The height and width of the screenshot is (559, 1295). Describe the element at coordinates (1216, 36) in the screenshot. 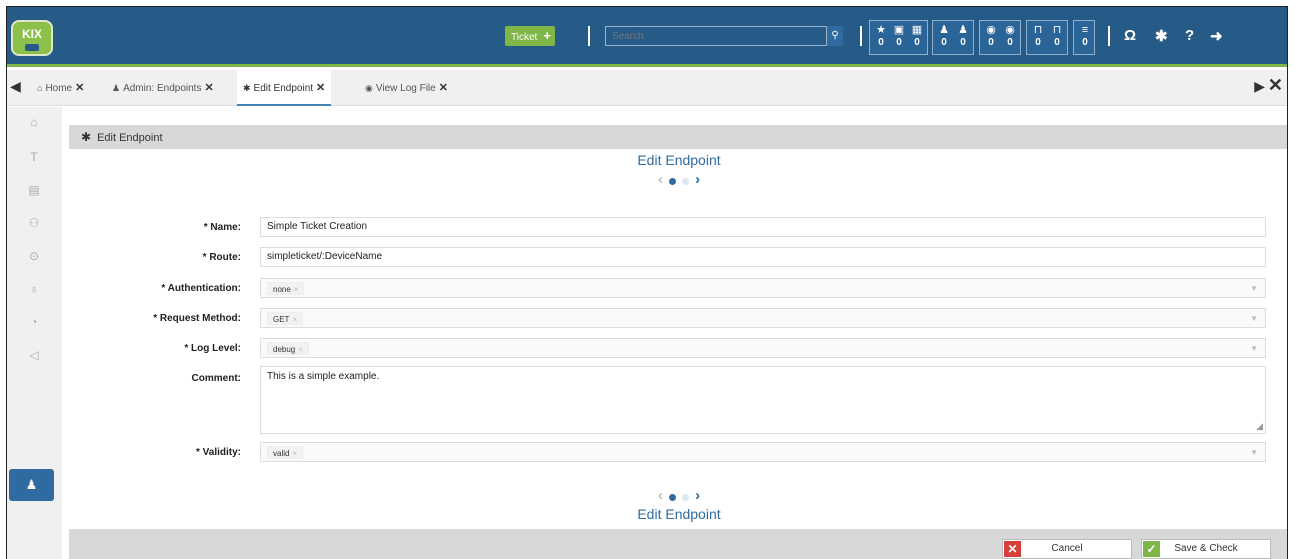

I see `logout-icon: ➜` at that location.